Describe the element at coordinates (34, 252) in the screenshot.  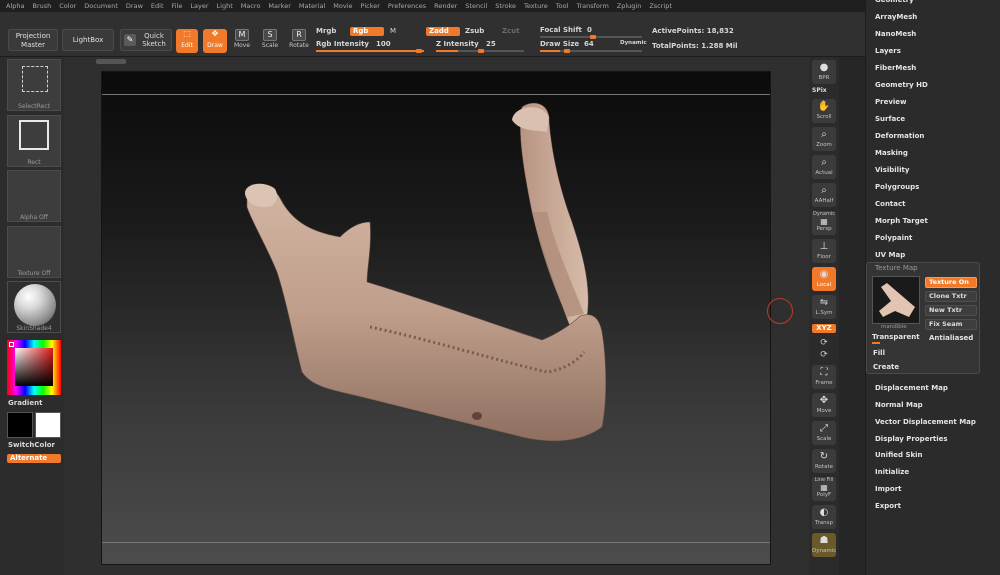
I see `texture-button: Texture Off` at that location.